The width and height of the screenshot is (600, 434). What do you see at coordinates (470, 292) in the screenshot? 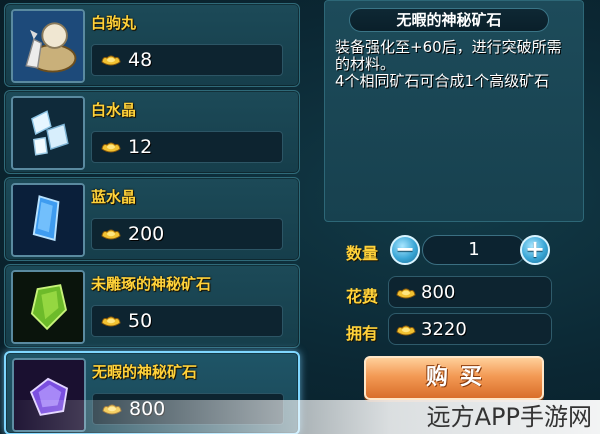
I see `cost-field: 800` at bounding box center [470, 292].